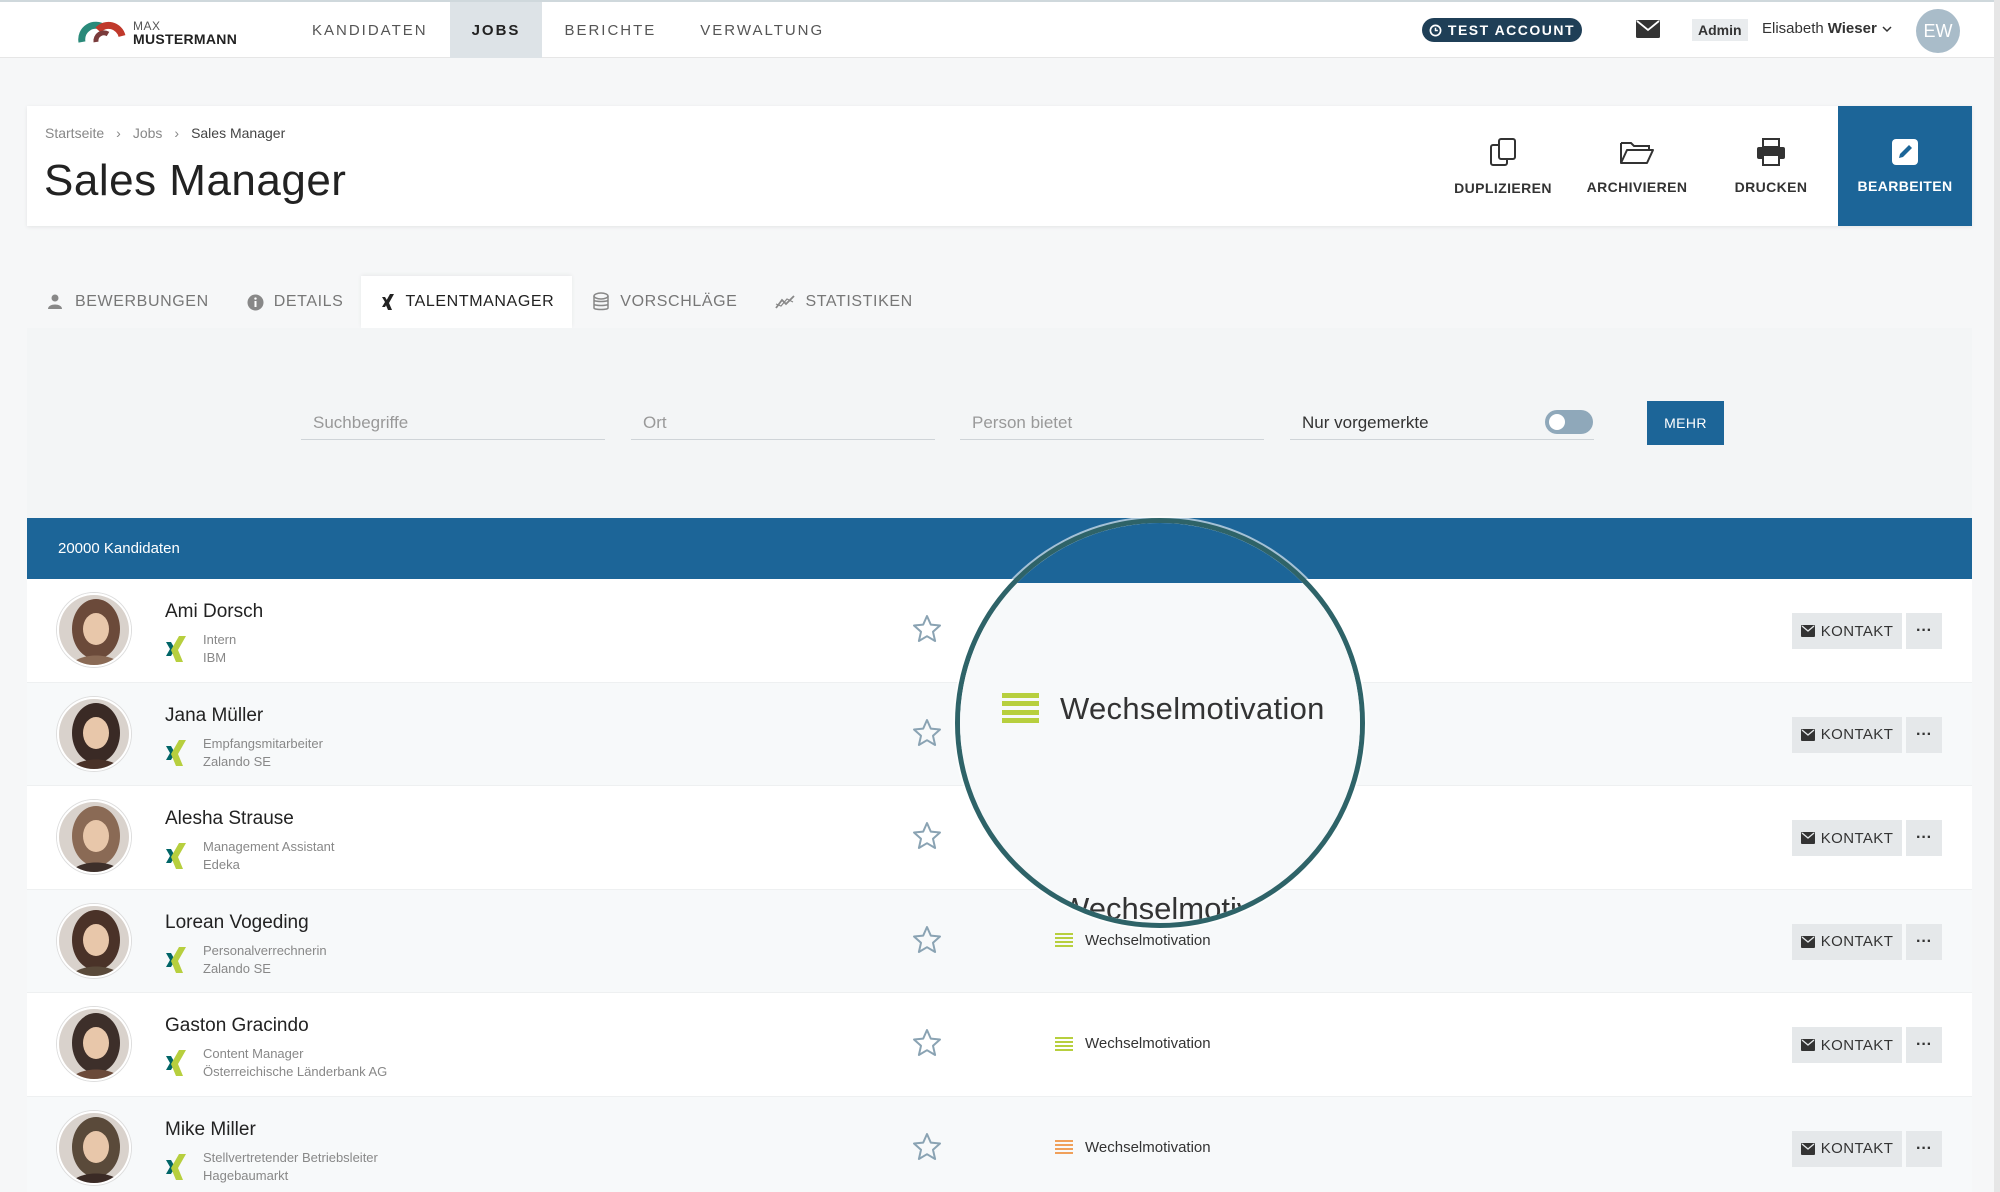 This screenshot has height=1192, width=2000. Describe the element at coordinates (220, 639) in the screenshot. I see `candidate-job-title: Intern` at that location.